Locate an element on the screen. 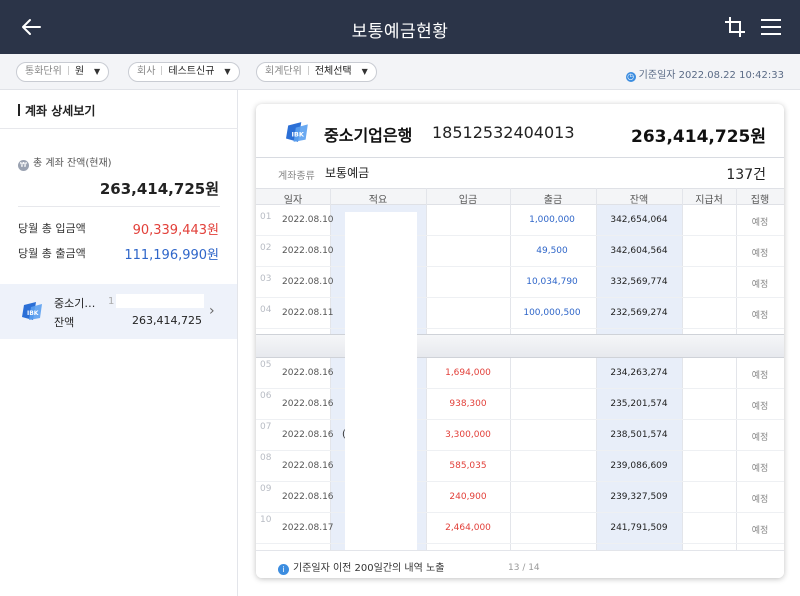 This screenshot has width=800, height=596. row-balance: 342,654,064 is located at coordinates (639, 220).